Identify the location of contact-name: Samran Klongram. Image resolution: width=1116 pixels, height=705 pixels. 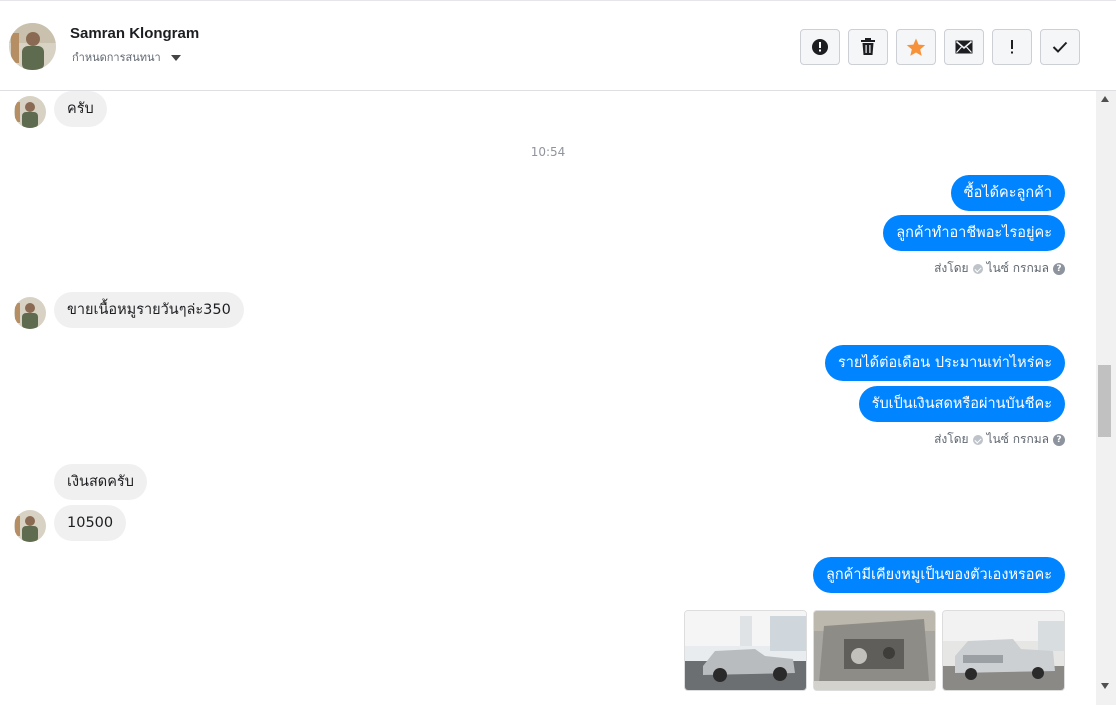
(134, 33).